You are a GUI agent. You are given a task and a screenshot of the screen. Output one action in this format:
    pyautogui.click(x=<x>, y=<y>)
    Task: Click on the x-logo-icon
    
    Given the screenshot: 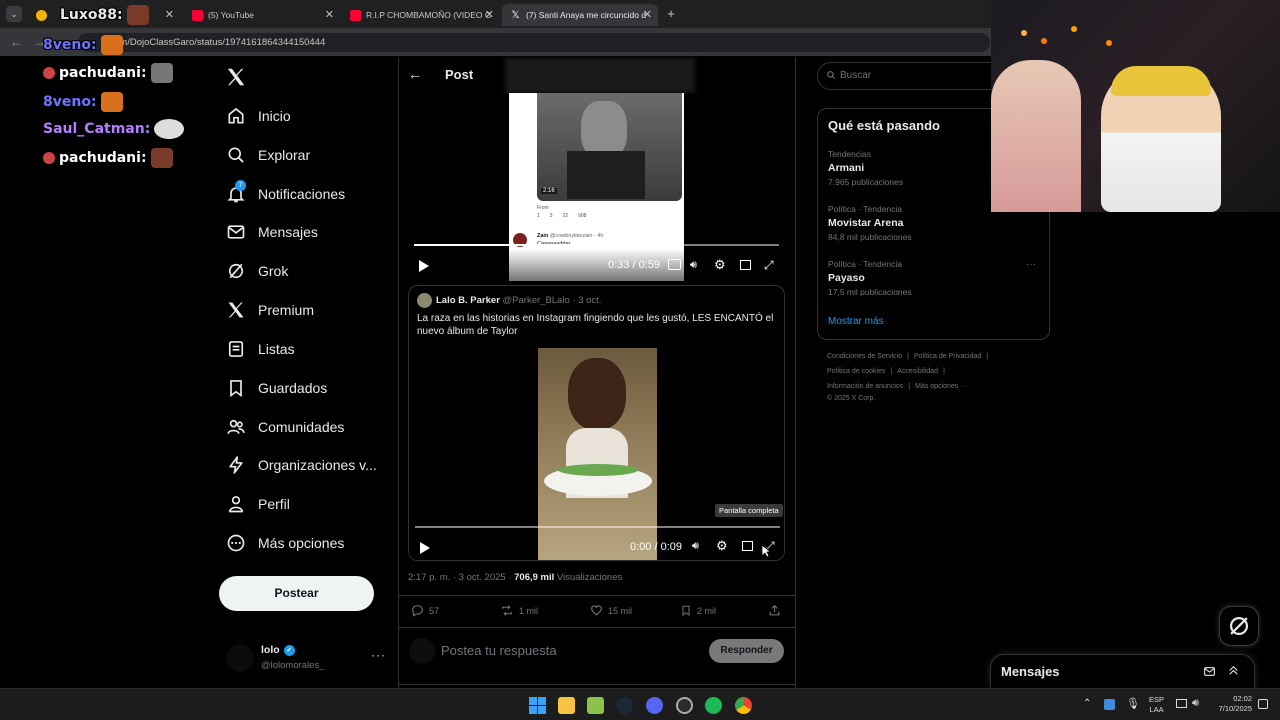 What is the action you would take?
    pyautogui.click(x=236, y=77)
    